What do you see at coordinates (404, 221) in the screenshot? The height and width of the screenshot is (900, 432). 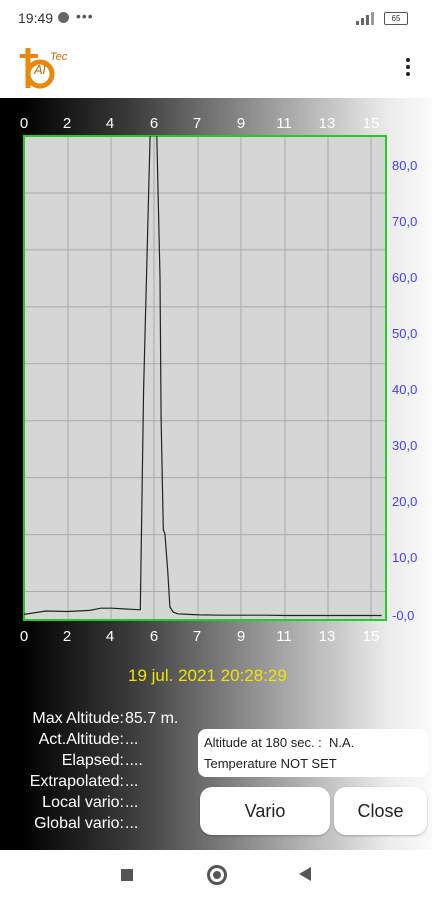 I see `y-tick-label: 70,0` at bounding box center [404, 221].